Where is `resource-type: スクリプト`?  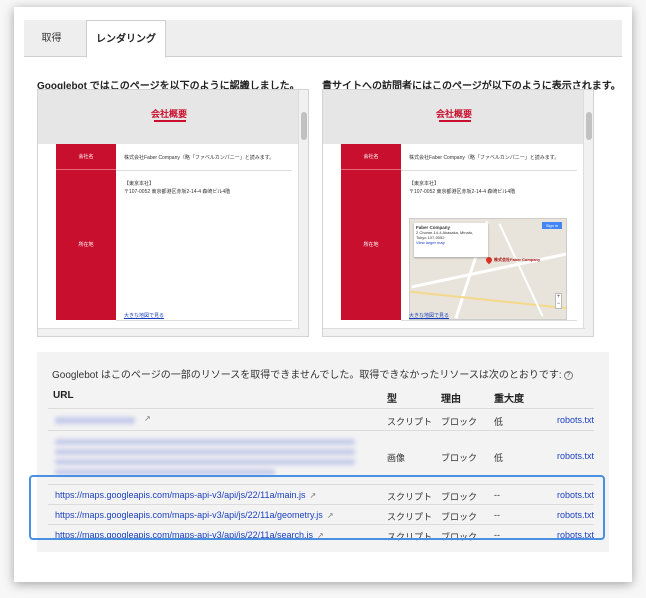
resource-type: スクリプト is located at coordinates (410, 422).